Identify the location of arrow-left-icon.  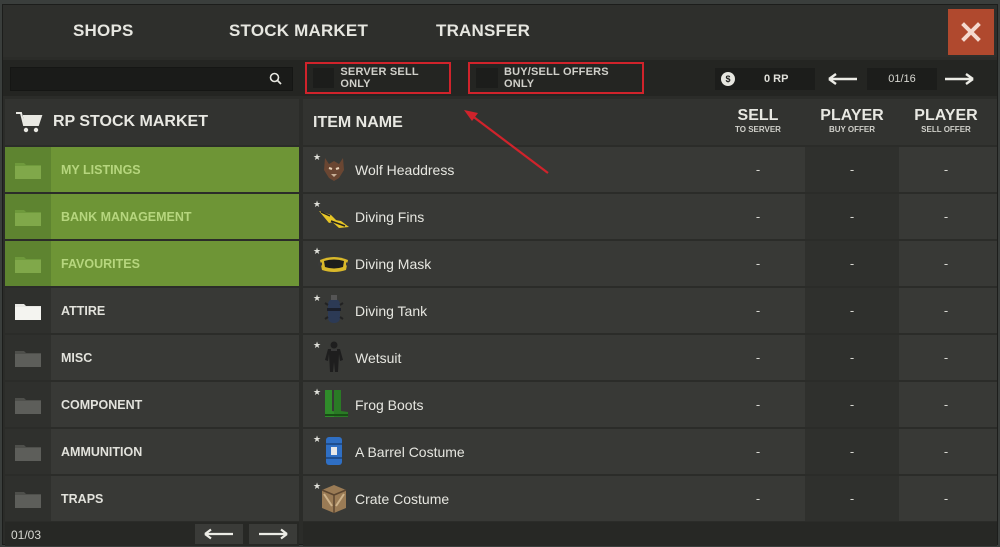
(842, 79).